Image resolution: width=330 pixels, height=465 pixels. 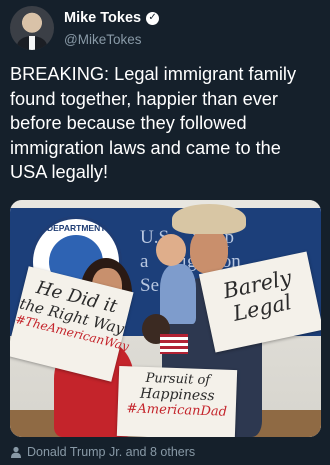 What do you see at coordinates (177, 410) in the screenshot?
I see `sign-bottom-hashtag: #AmericanDad` at bounding box center [177, 410].